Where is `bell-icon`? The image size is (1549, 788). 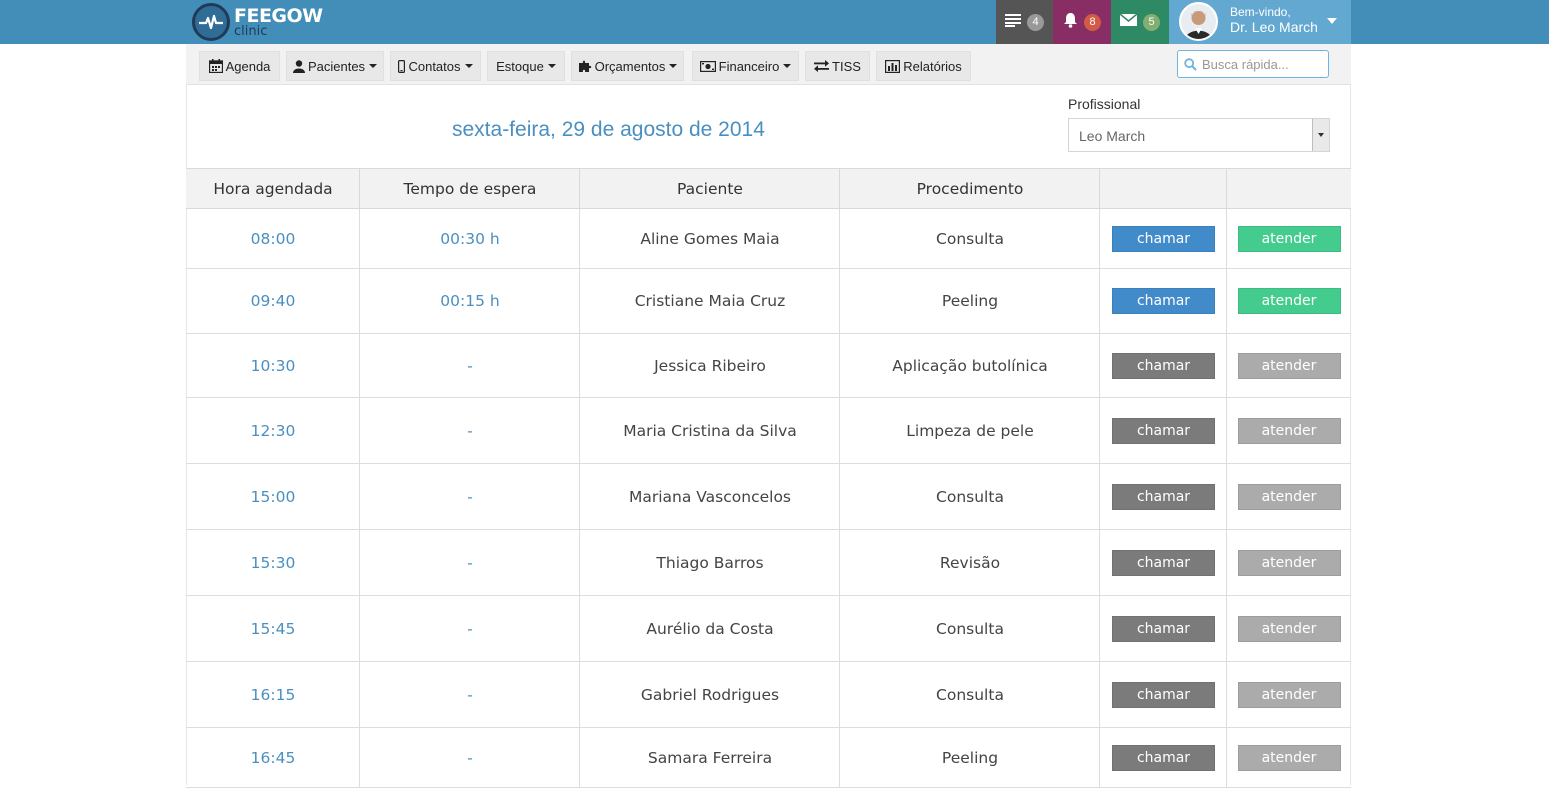
bell-icon is located at coordinates (1070, 22).